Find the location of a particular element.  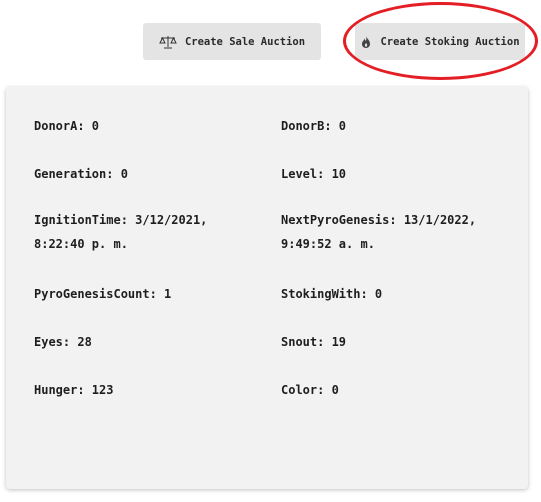

level-field: Level: 10 is located at coordinates (314, 174).